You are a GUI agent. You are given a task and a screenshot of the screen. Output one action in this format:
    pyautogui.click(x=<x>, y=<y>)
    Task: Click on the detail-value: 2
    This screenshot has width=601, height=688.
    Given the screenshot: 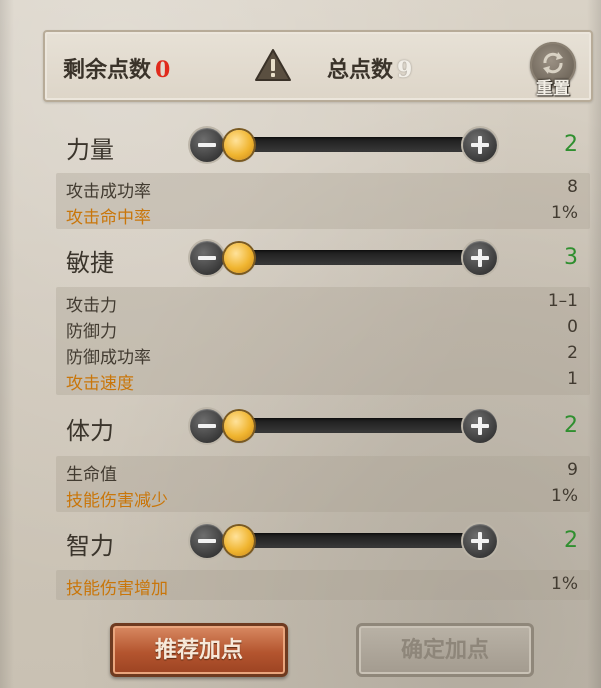 What is the action you would take?
    pyautogui.click(x=572, y=353)
    